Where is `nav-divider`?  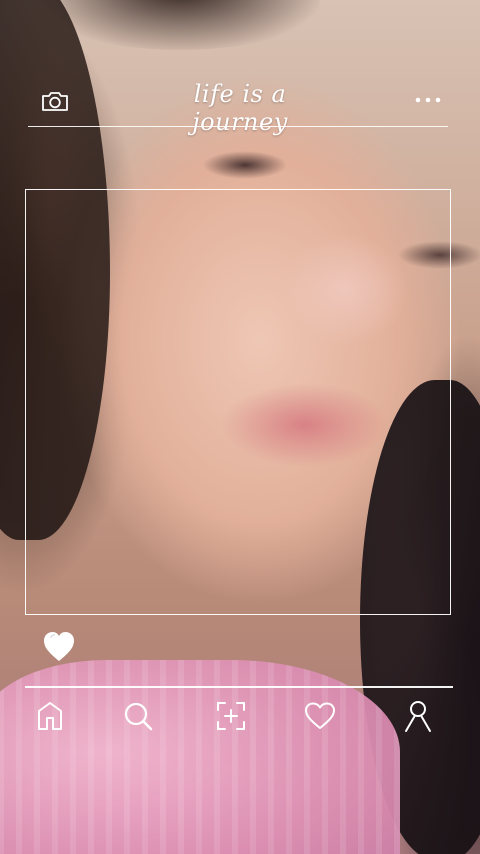 nav-divider is located at coordinates (239, 687).